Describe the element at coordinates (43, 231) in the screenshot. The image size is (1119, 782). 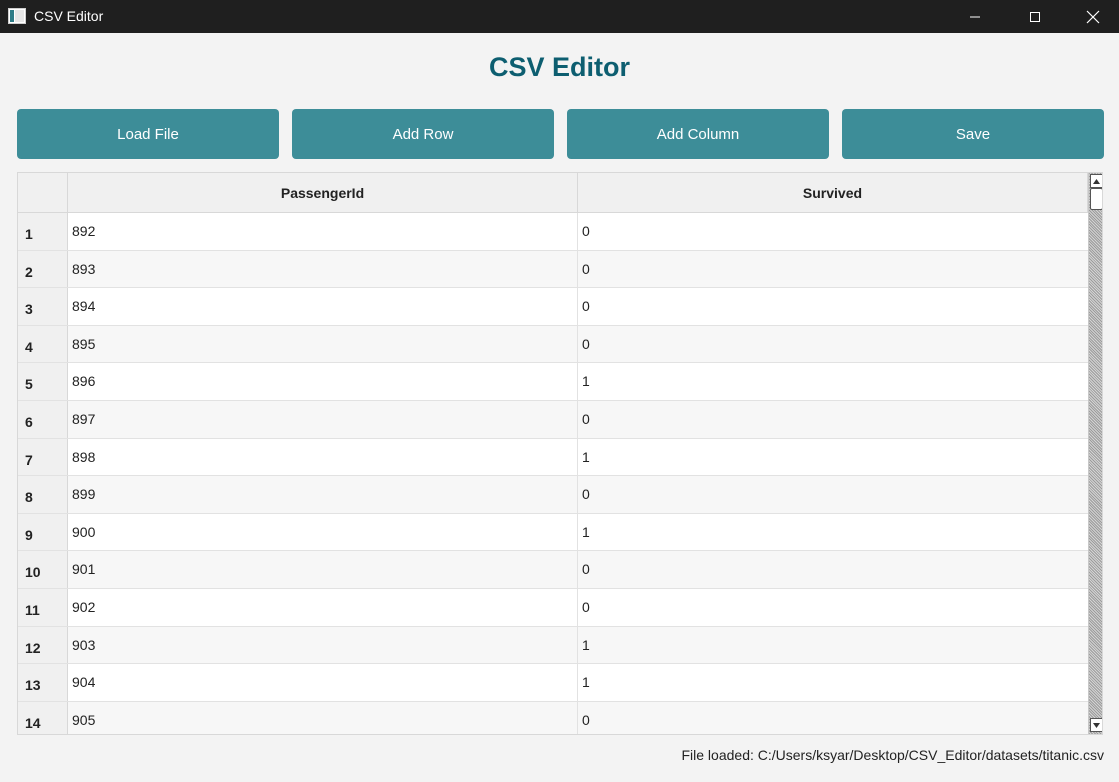
I see `row-number: 1` at that location.